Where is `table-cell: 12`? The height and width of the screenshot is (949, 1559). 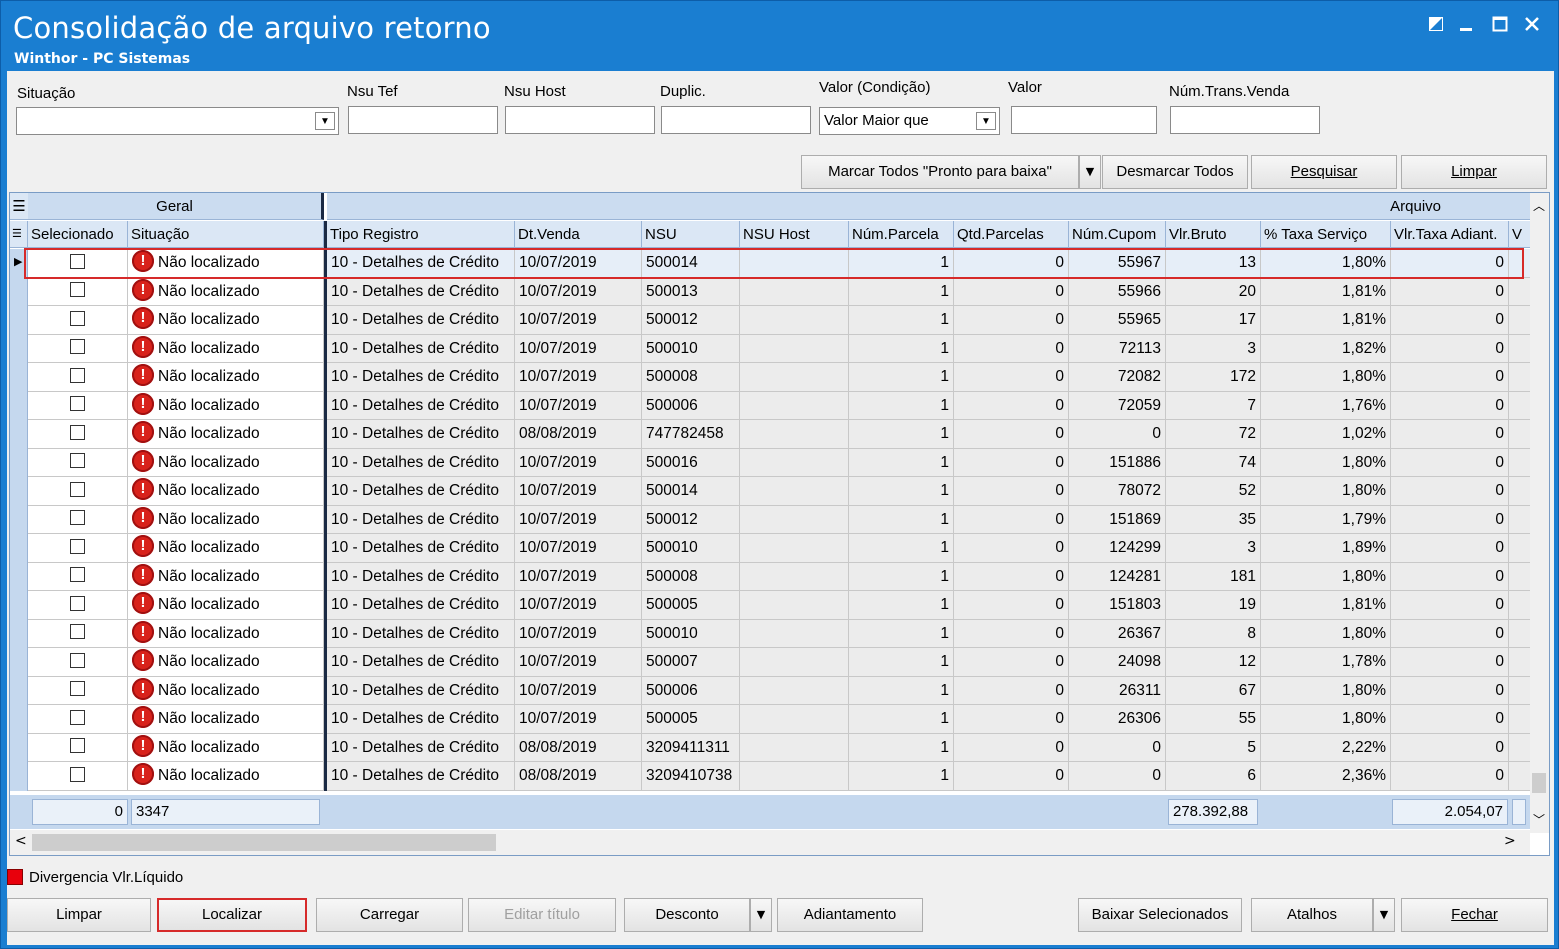 table-cell: 12 is located at coordinates (1213, 662).